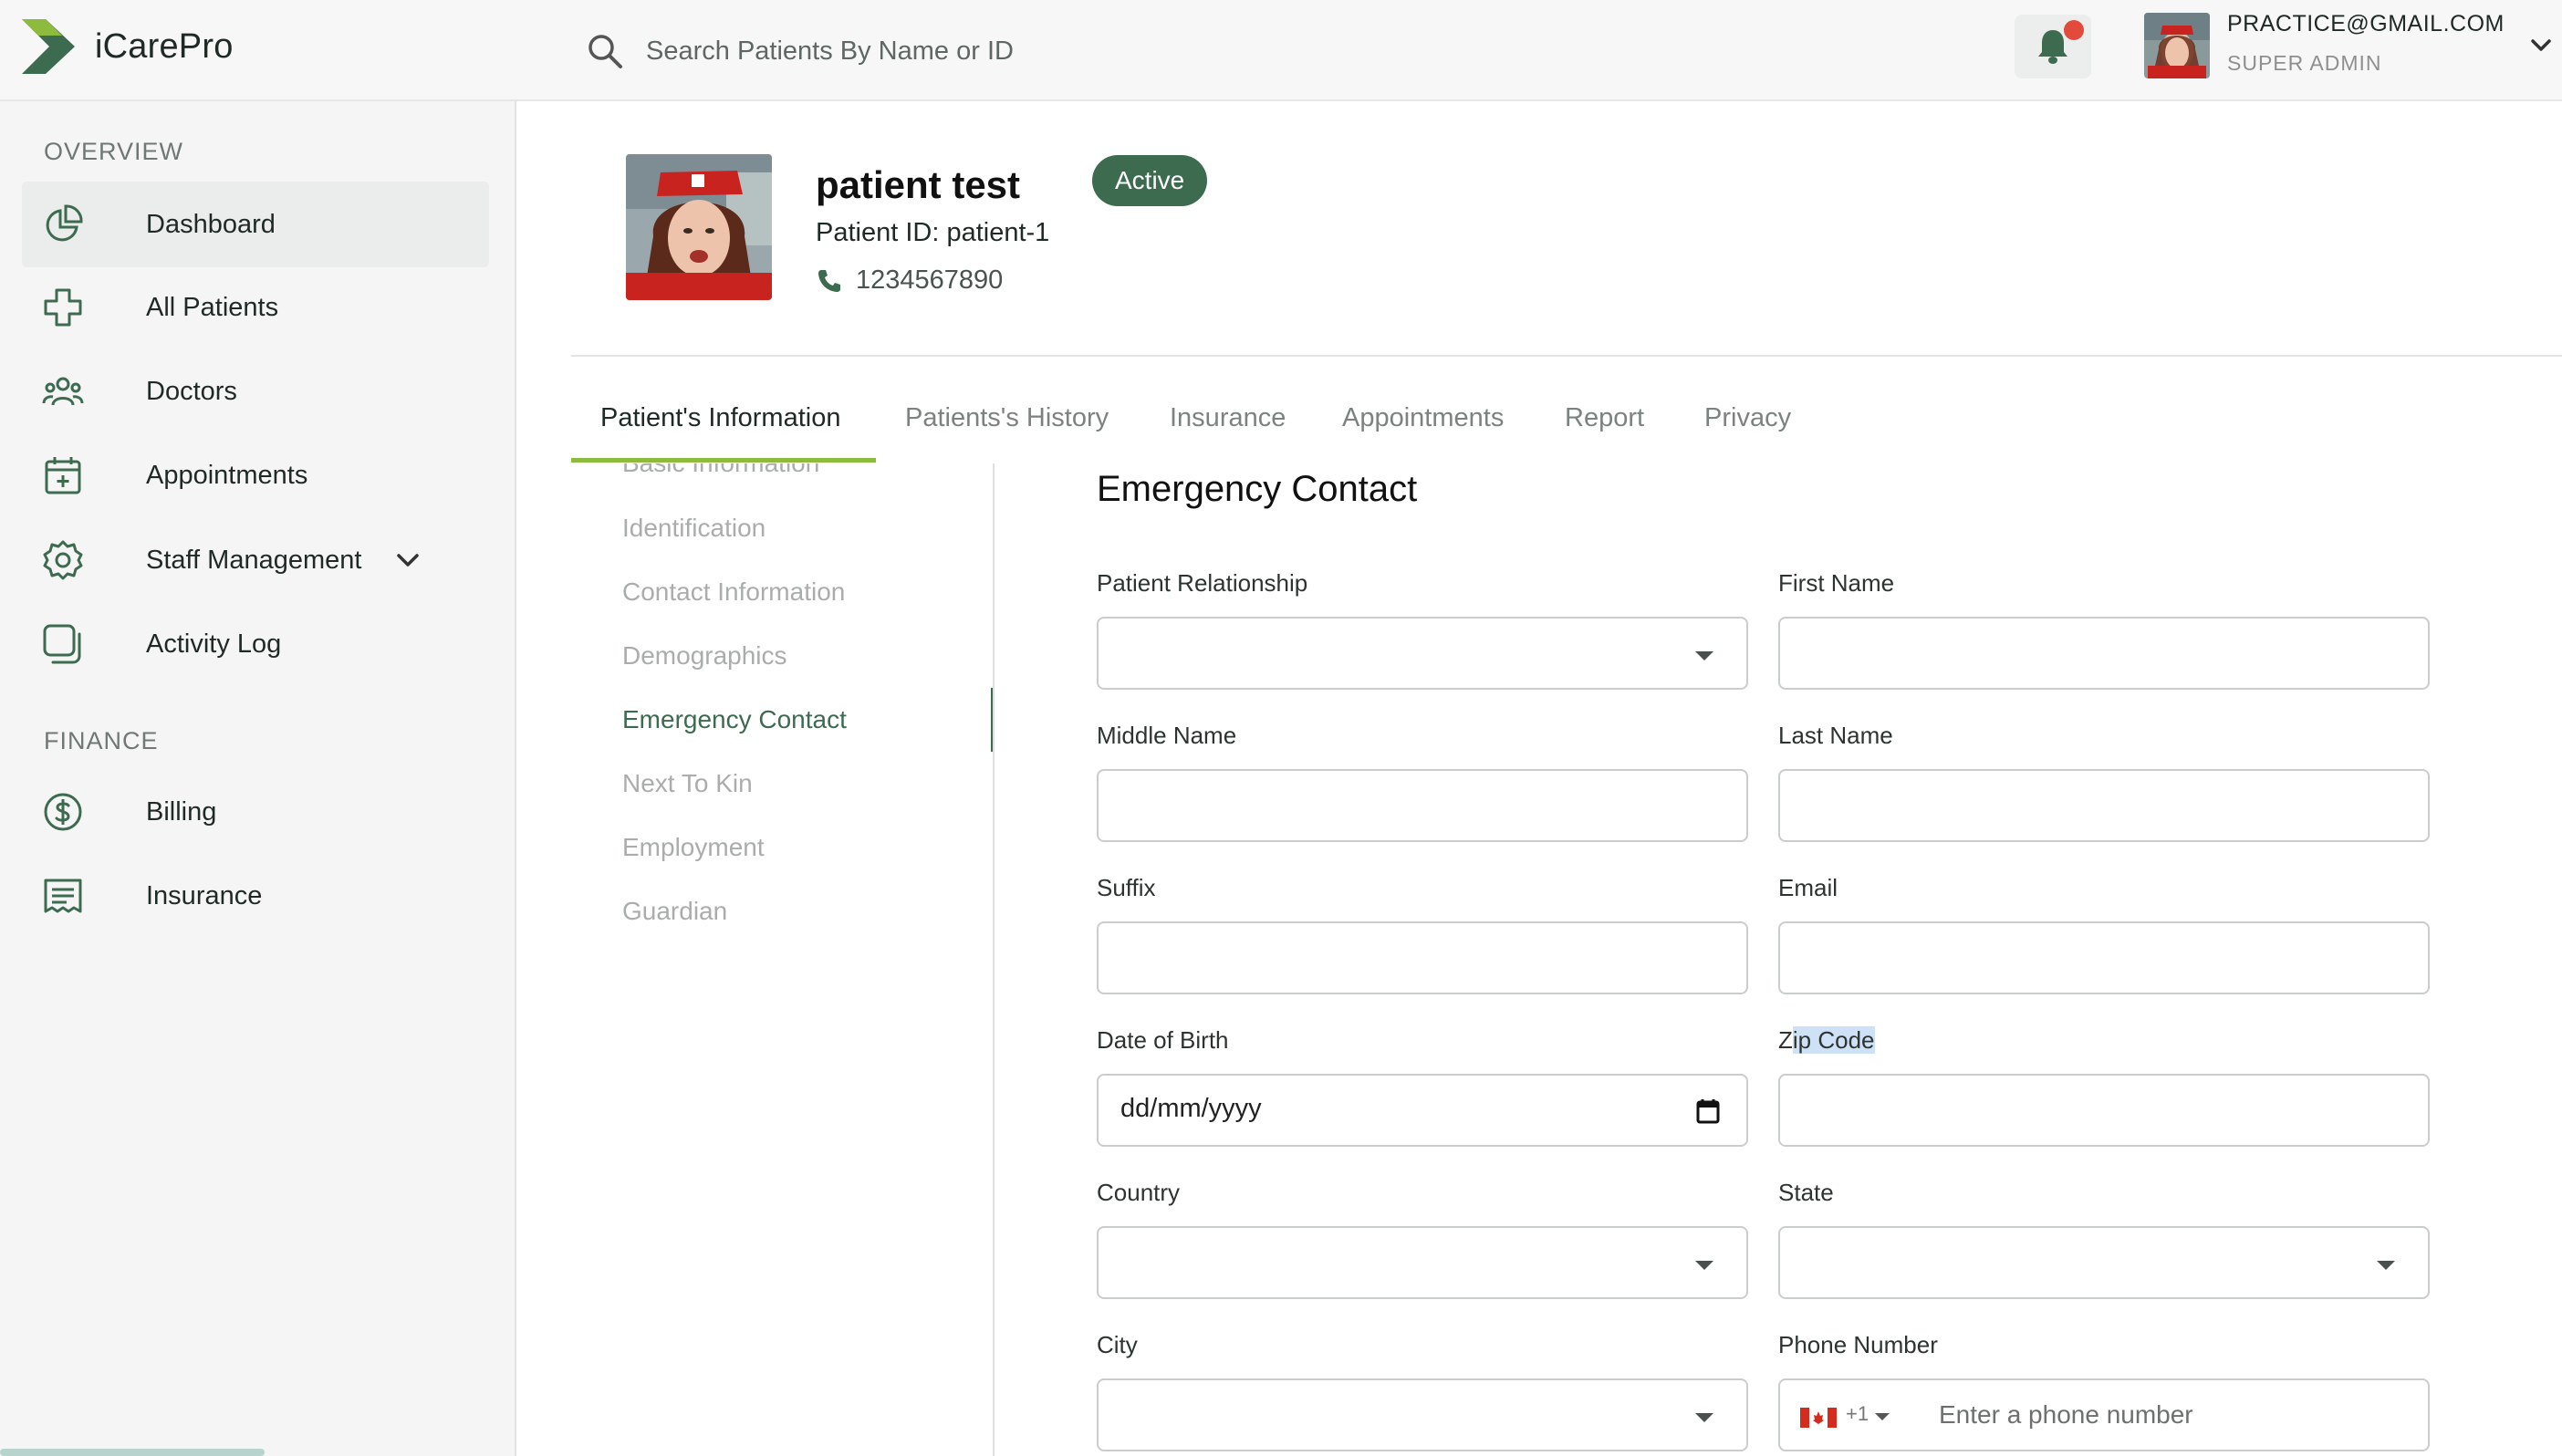  I want to click on suffix-input, so click(1422, 958).